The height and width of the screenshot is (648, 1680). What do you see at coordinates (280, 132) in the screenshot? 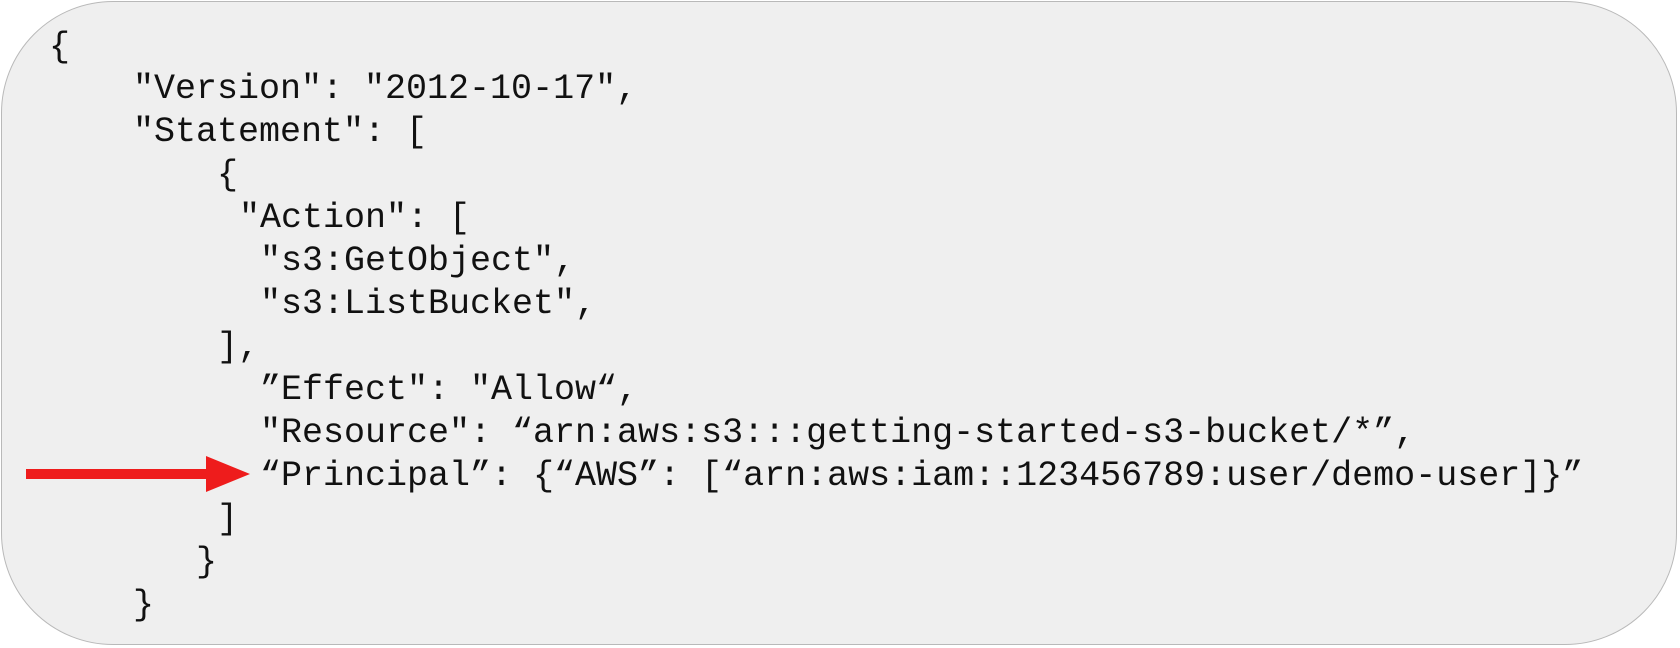
I see `code-line-statement: "Statement": [` at bounding box center [280, 132].